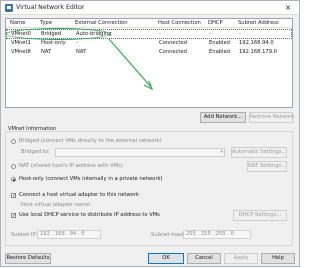  What do you see at coordinates (53, 43) in the screenshot?
I see `cell-type: Host-only` at bounding box center [53, 43].